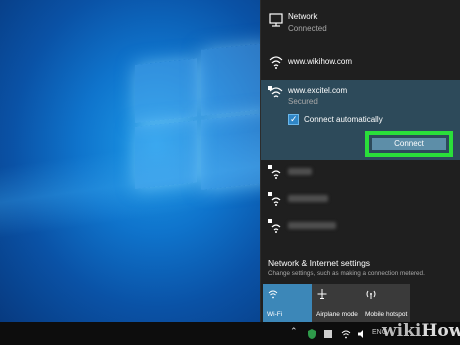 The height and width of the screenshot is (345, 460). Describe the element at coordinates (276, 20) in the screenshot. I see `monitor-icon` at that location.